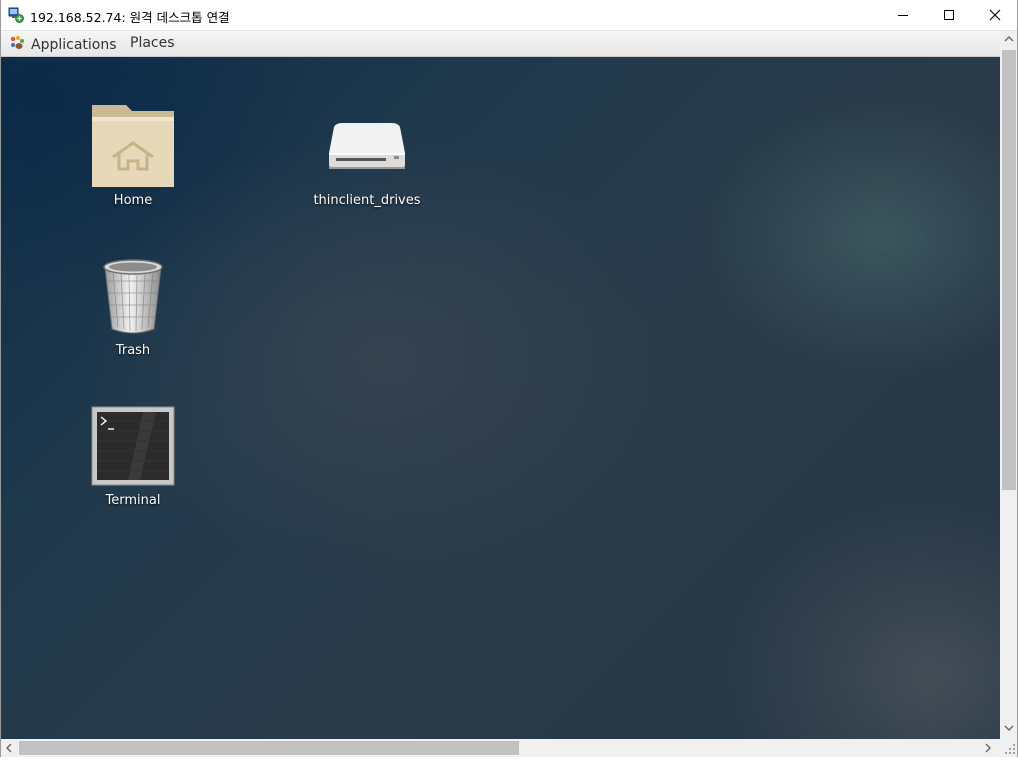 Image resolution: width=1018 pixels, height=761 pixels. What do you see at coordinates (367, 146) in the screenshot?
I see `drive-icon` at bounding box center [367, 146].